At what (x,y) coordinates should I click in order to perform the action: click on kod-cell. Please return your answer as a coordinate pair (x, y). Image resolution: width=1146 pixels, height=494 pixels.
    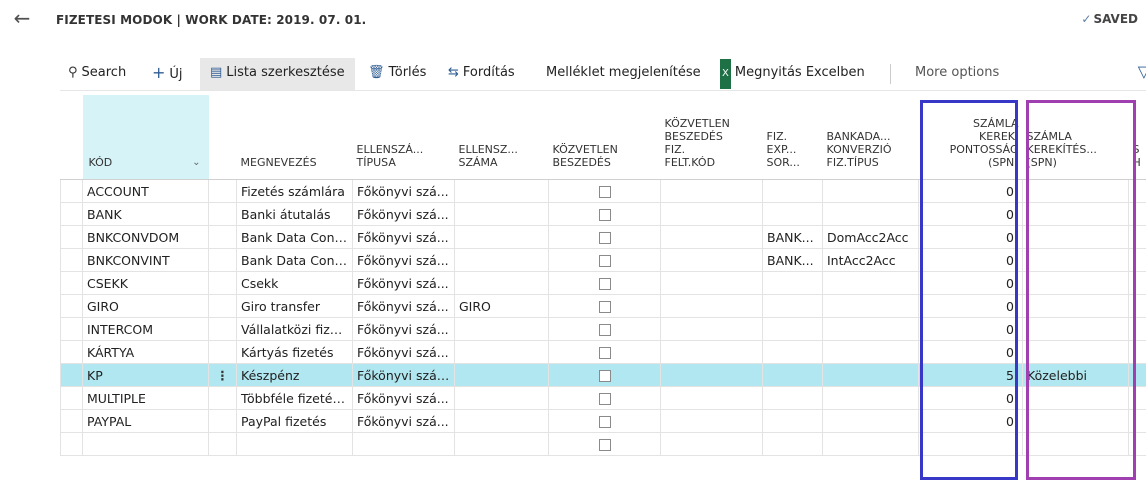
    Looking at the image, I should click on (145, 444).